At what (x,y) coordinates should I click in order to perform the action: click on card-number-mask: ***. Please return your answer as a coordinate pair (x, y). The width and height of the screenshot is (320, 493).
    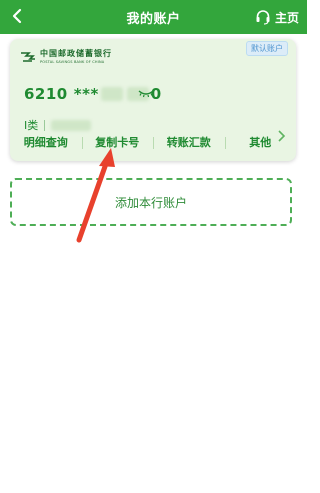
    Looking at the image, I should click on (86, 94).